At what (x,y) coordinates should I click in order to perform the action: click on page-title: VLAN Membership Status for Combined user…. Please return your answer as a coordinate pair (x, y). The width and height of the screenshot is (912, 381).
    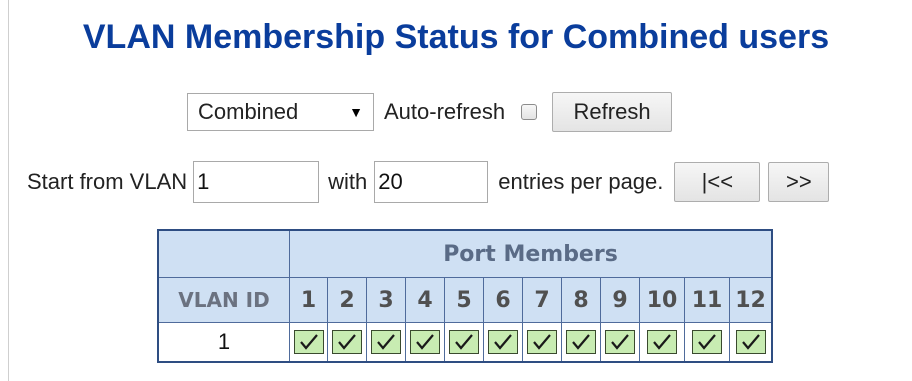
    Looking at the image, I should click on (456, 37).